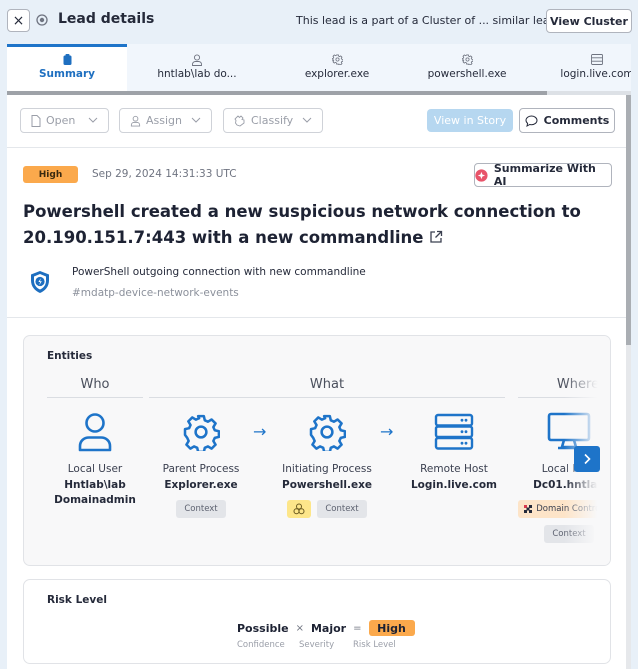 Image resolution: width=638 pixels, height=669 pixels. I want to click on next-entities-button, so click(587, 459).